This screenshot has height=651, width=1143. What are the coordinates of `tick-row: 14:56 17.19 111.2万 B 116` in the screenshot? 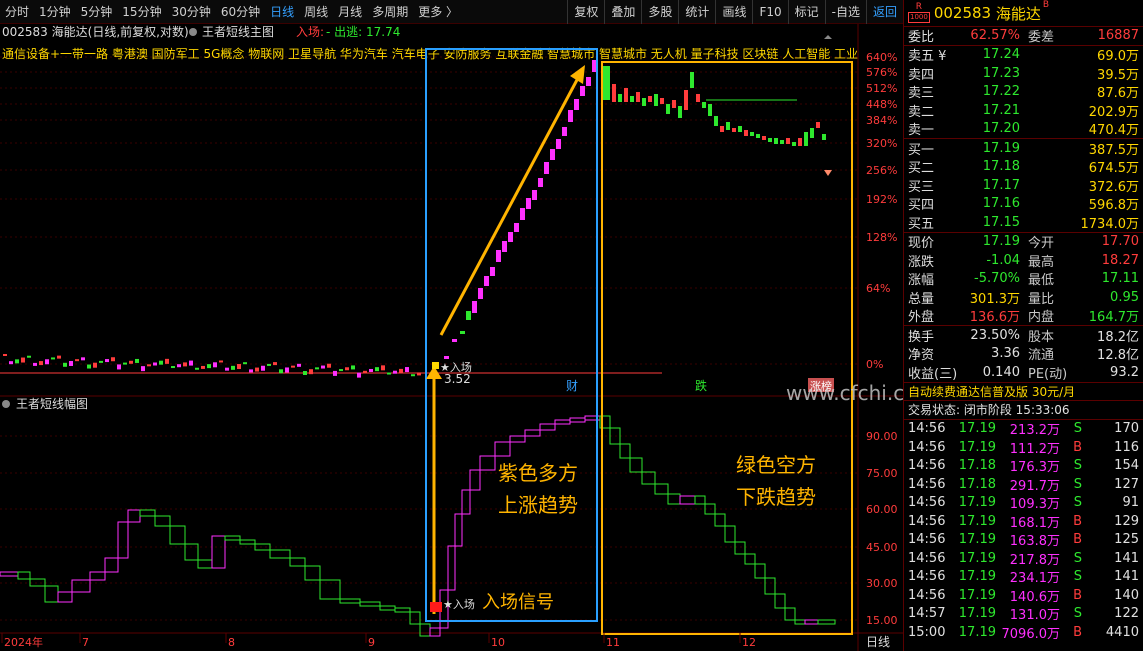 It's located at (1023, 448).